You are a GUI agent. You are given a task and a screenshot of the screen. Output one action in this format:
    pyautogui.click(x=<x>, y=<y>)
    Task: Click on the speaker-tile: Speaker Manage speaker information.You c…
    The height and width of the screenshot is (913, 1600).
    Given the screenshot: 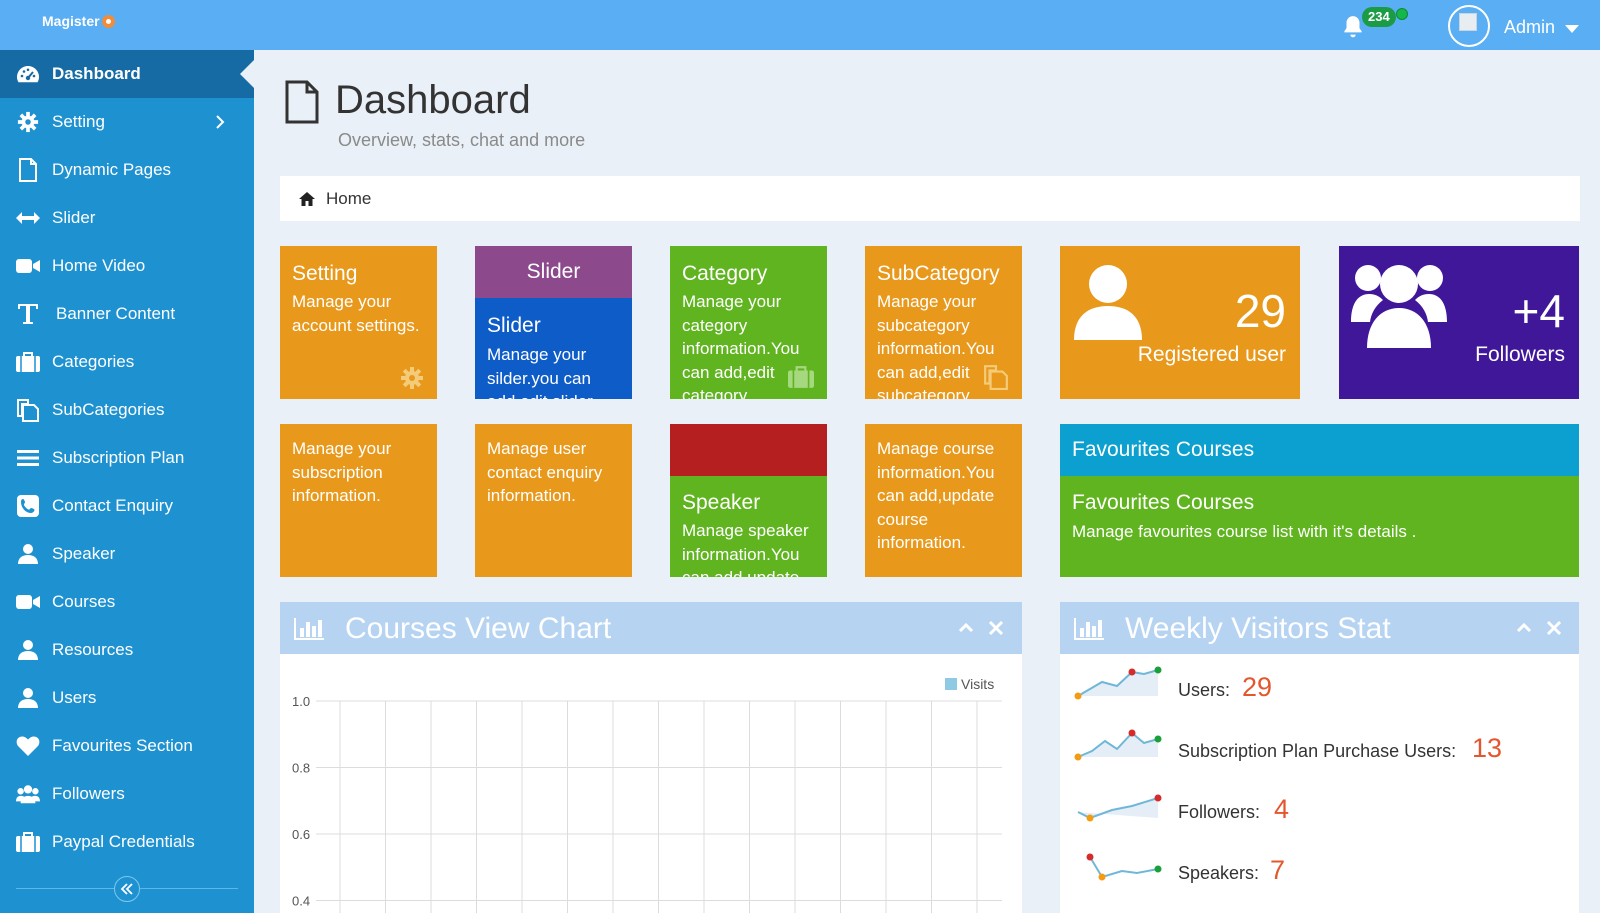 What is the action you would take?
    pyautogui.click(x=748, y=500)
    